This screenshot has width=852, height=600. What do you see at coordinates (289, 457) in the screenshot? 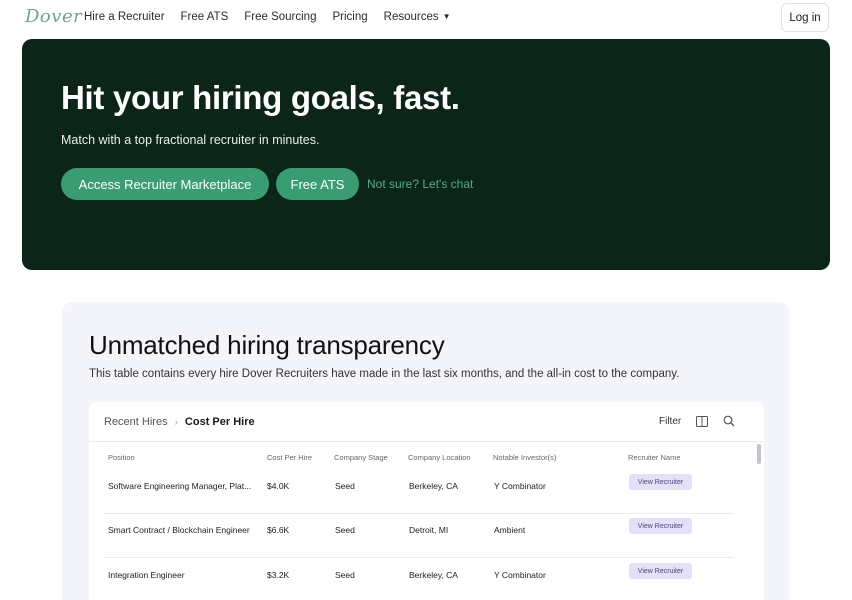
I see `column-header-cost: Cost Per Hire` at bounding box center [289, 457].